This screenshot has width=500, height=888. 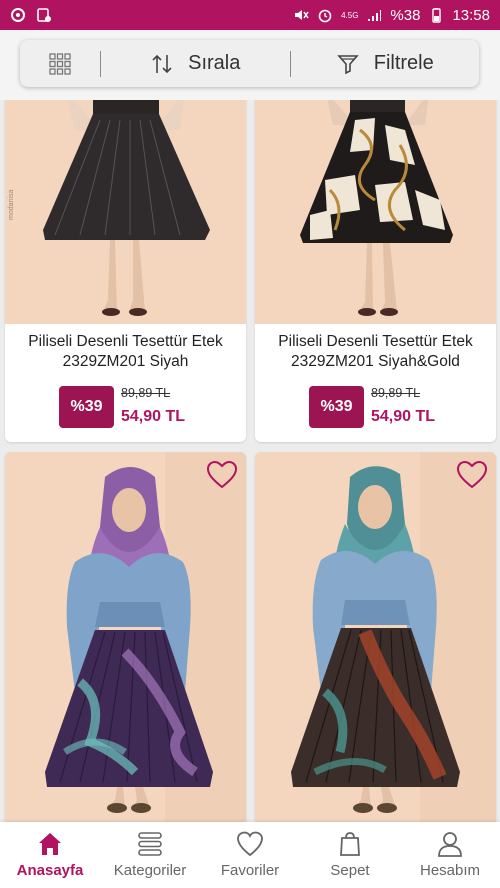 I want to click on screenshot-notification-icon, so click(x=44, y=15).